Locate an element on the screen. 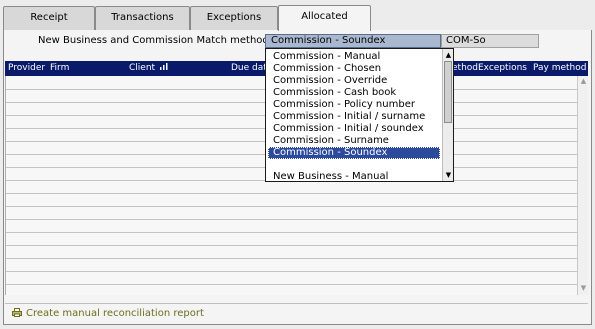 The height and width of the screenshot is (329, 595). option-commission-cash-book: Commission - Cash book is located at coordinates (354, 93).